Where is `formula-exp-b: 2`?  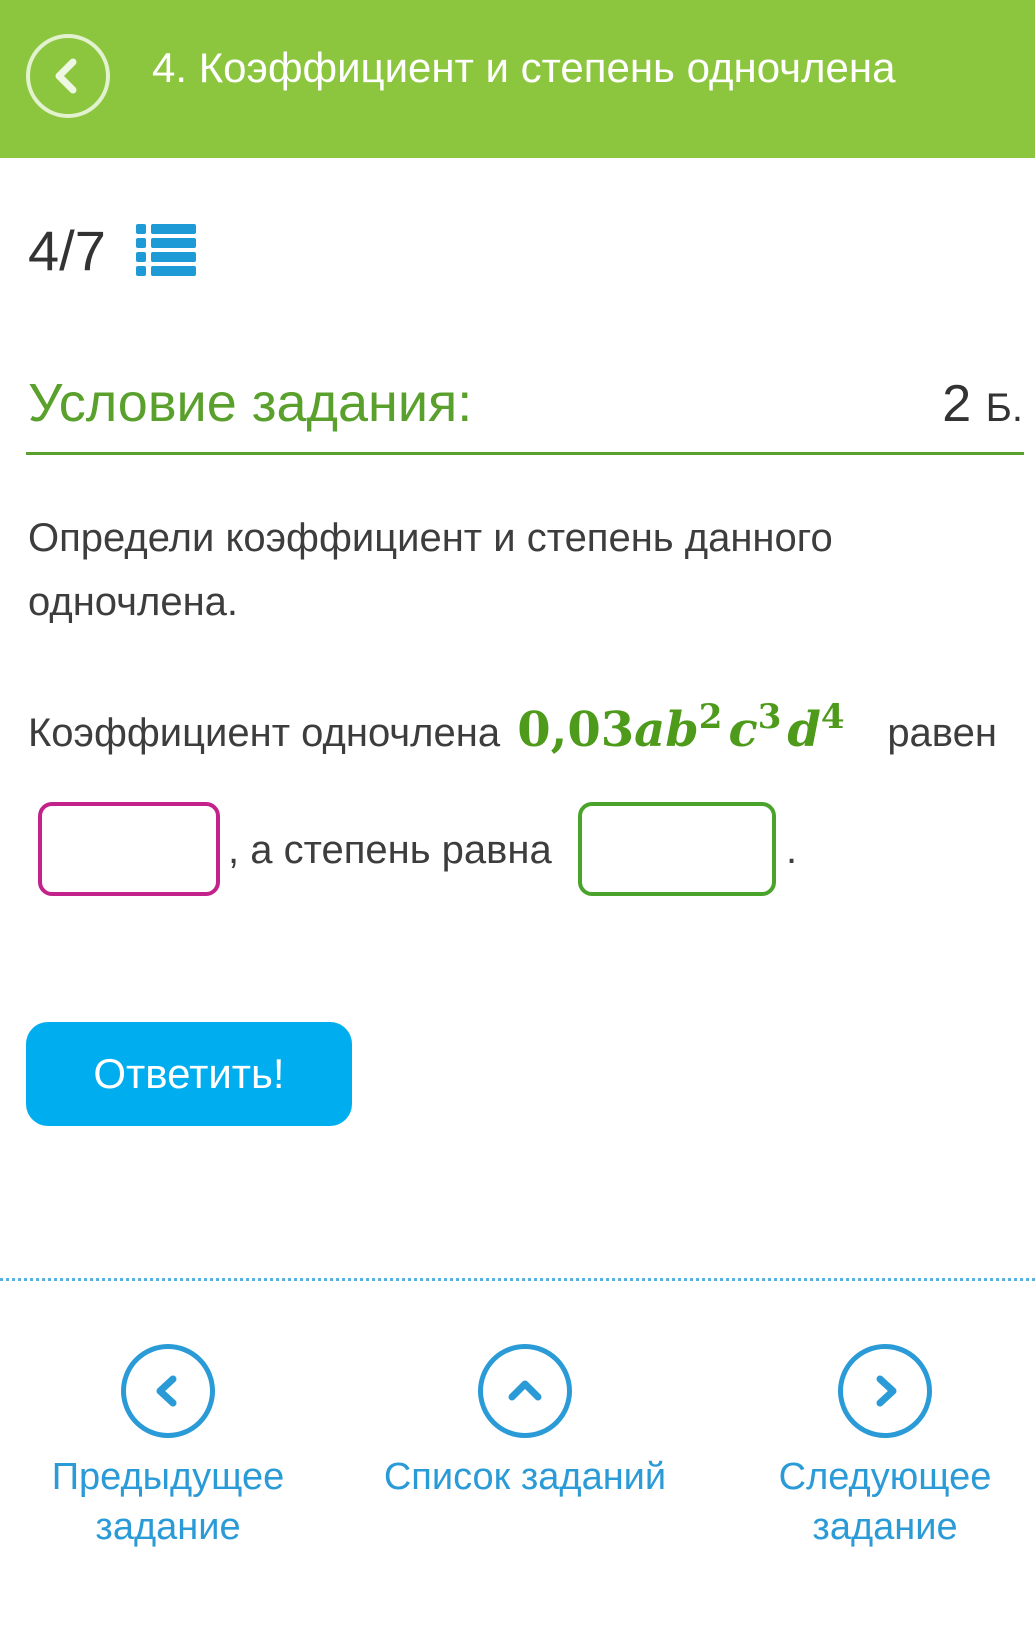 formula-exp-b: 2 is located at coordinates (710, 717).